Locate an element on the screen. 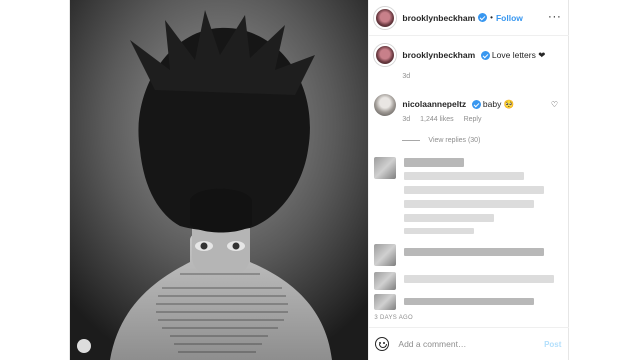  author-username: brooklynbeckham is located at coordinates (438, 18).